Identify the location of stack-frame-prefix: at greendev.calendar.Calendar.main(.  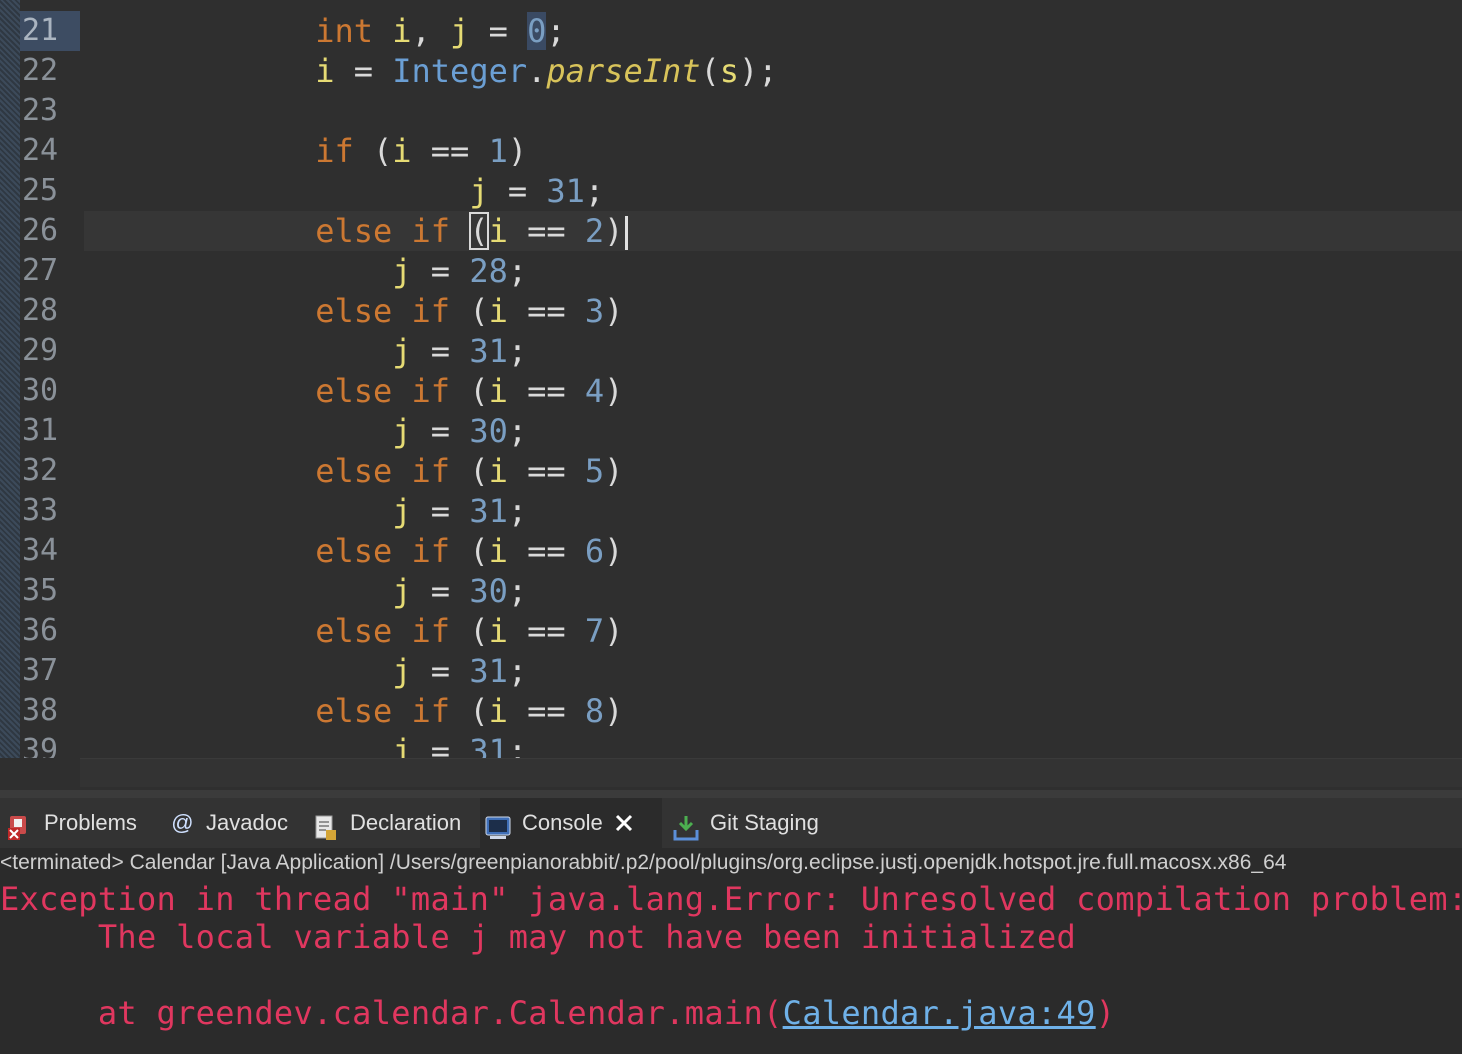
(391, 1013).